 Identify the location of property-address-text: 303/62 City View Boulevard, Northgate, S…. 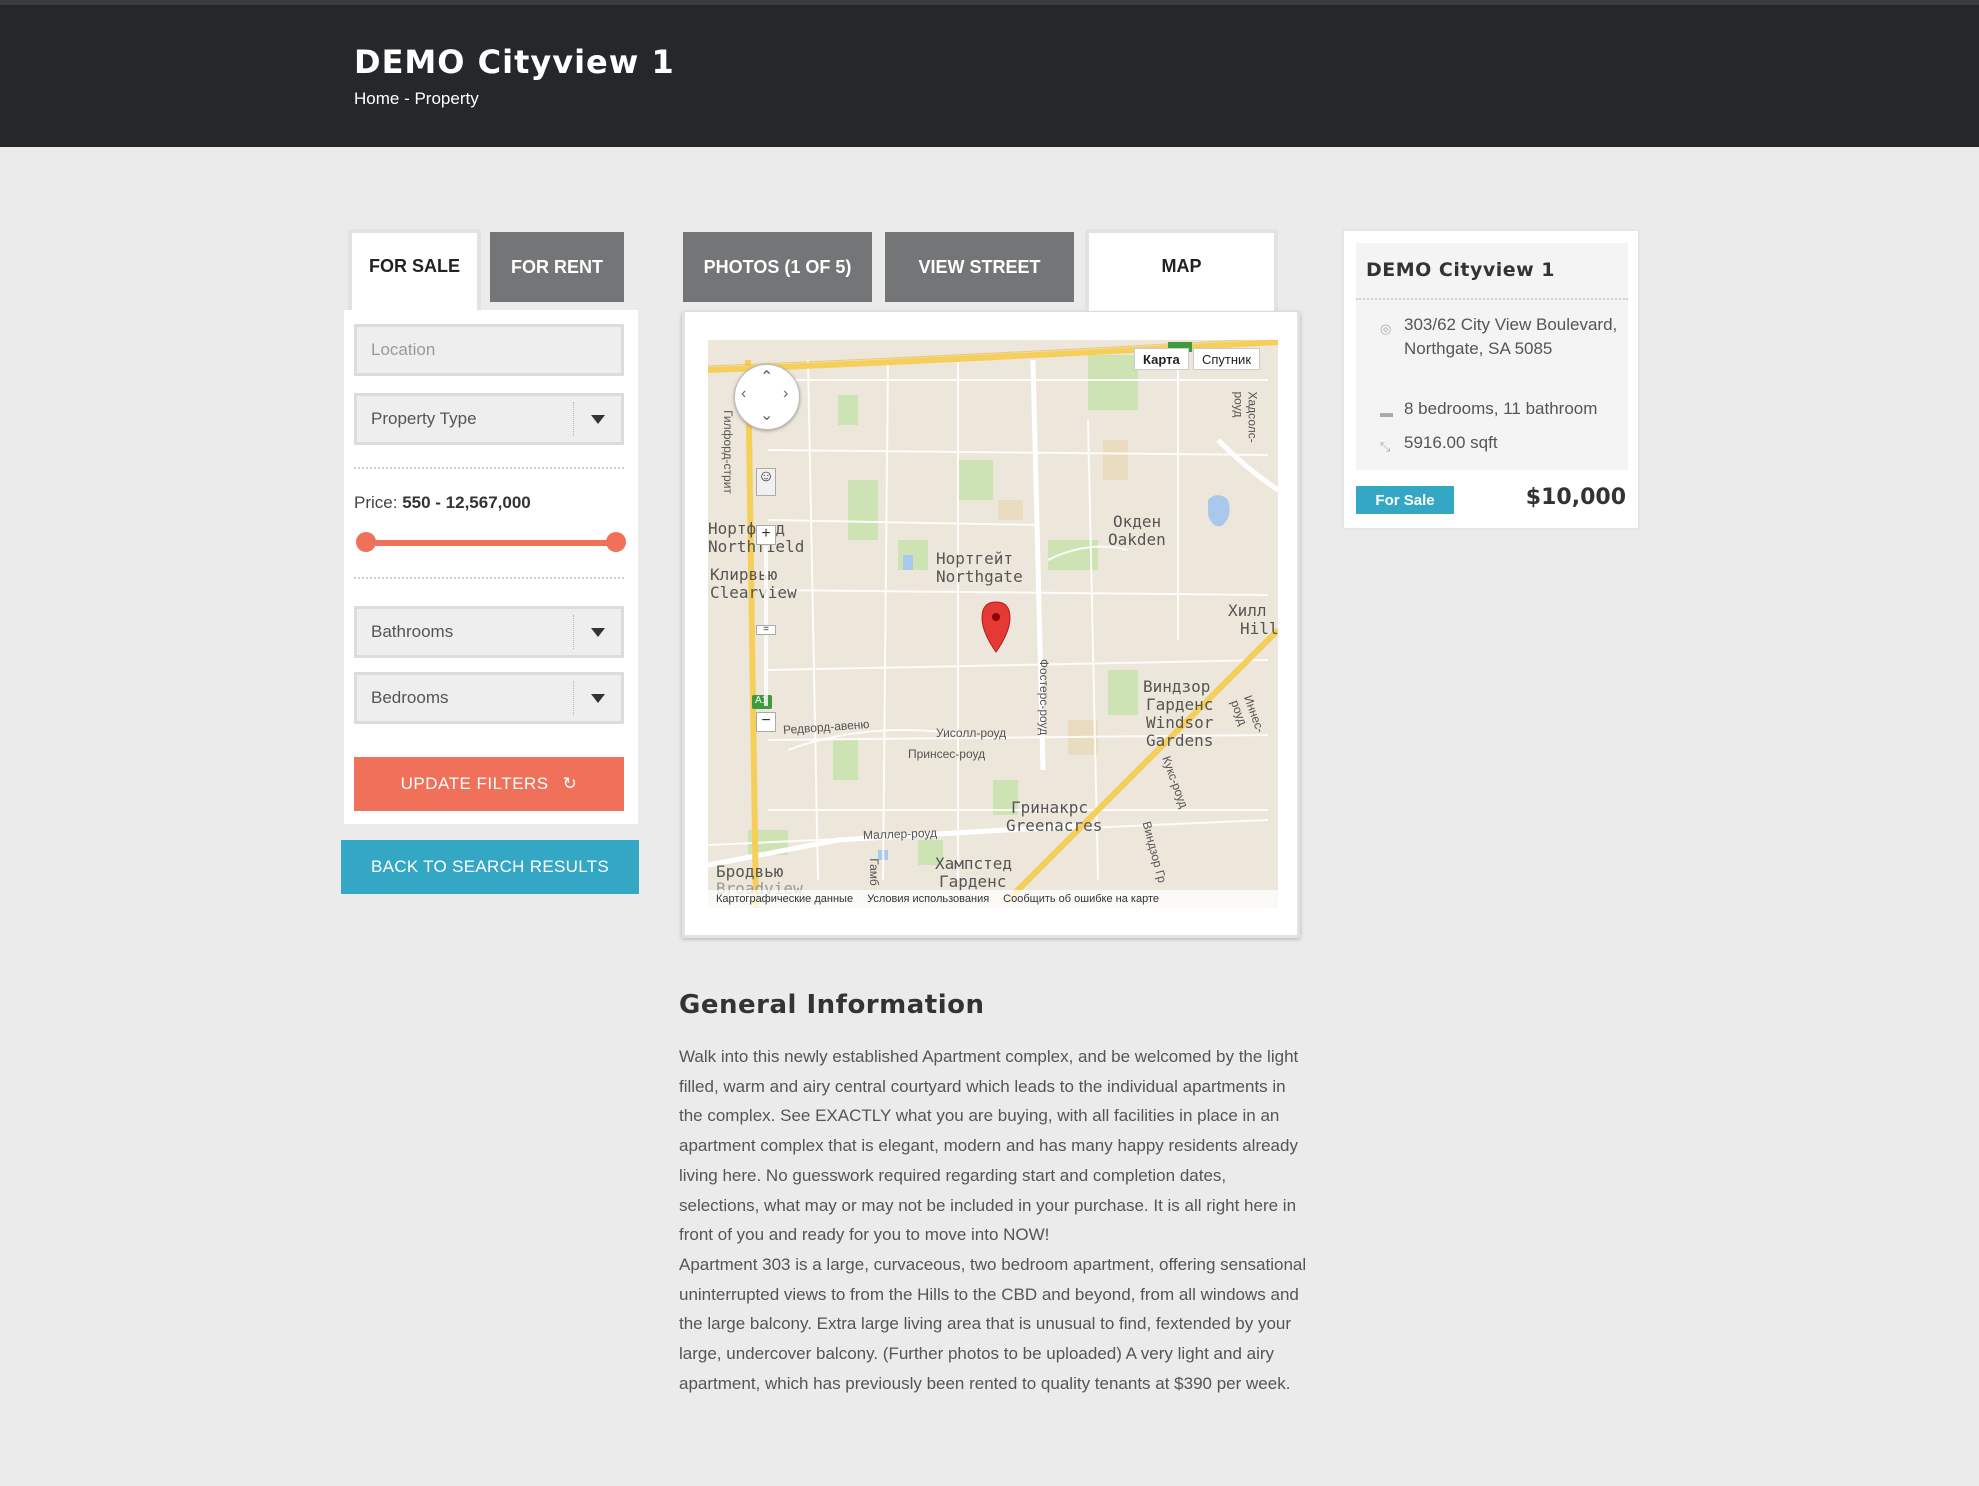
(1511, 336).